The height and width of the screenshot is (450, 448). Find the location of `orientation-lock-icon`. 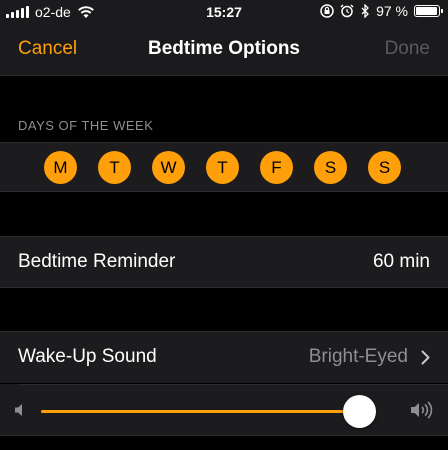

orientation-lock-icon is located at coordinates (327, 11).